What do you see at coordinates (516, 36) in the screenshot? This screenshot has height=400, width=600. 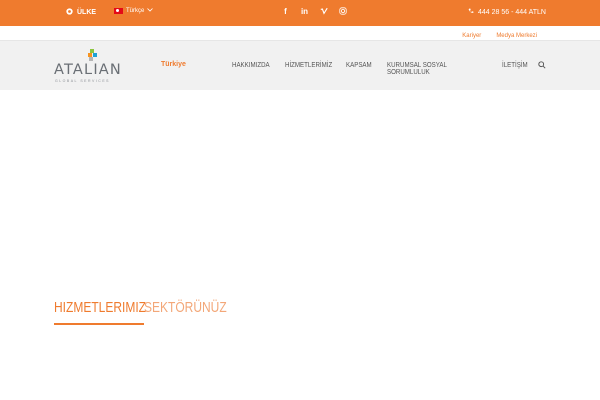 I see `media-center-link: Medya Merkezi` at bounding box center [516, 36].